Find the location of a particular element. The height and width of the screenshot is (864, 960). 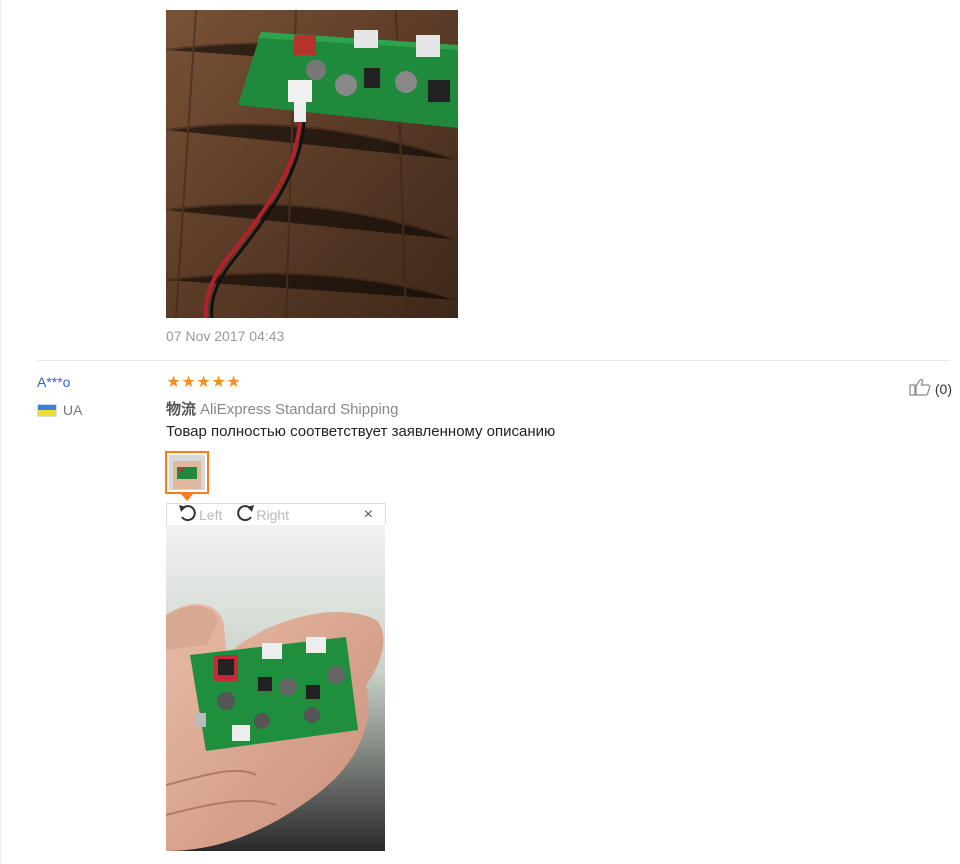

shipping-info: 物流 AliExpress Standard Shipping is located at coordinates (282, 408).